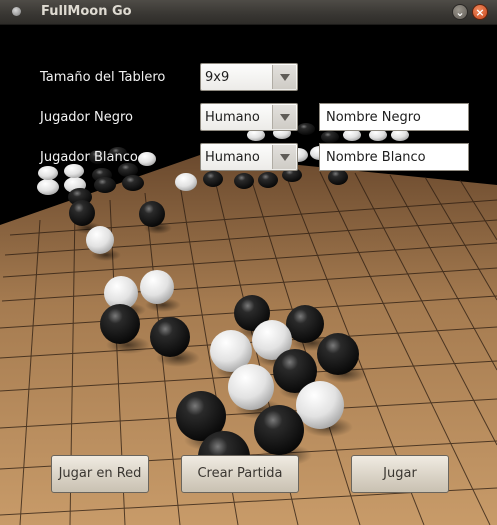 Image resolution: width=497 pixels, height=525 pixels. What do you see at coordinates (232, 157) in the screenshot?
I see `white-player-type-value: Humano` at bounding box center [232, 157].